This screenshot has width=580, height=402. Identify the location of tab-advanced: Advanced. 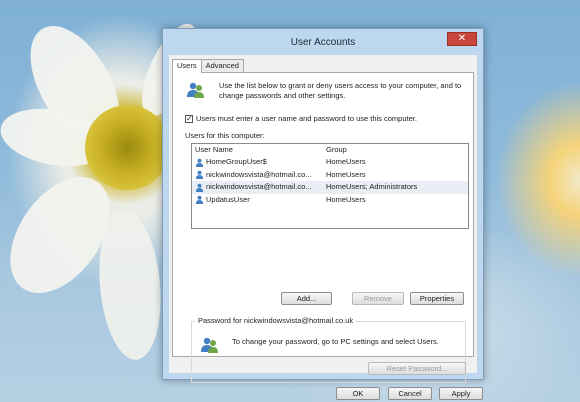
(222, 65).